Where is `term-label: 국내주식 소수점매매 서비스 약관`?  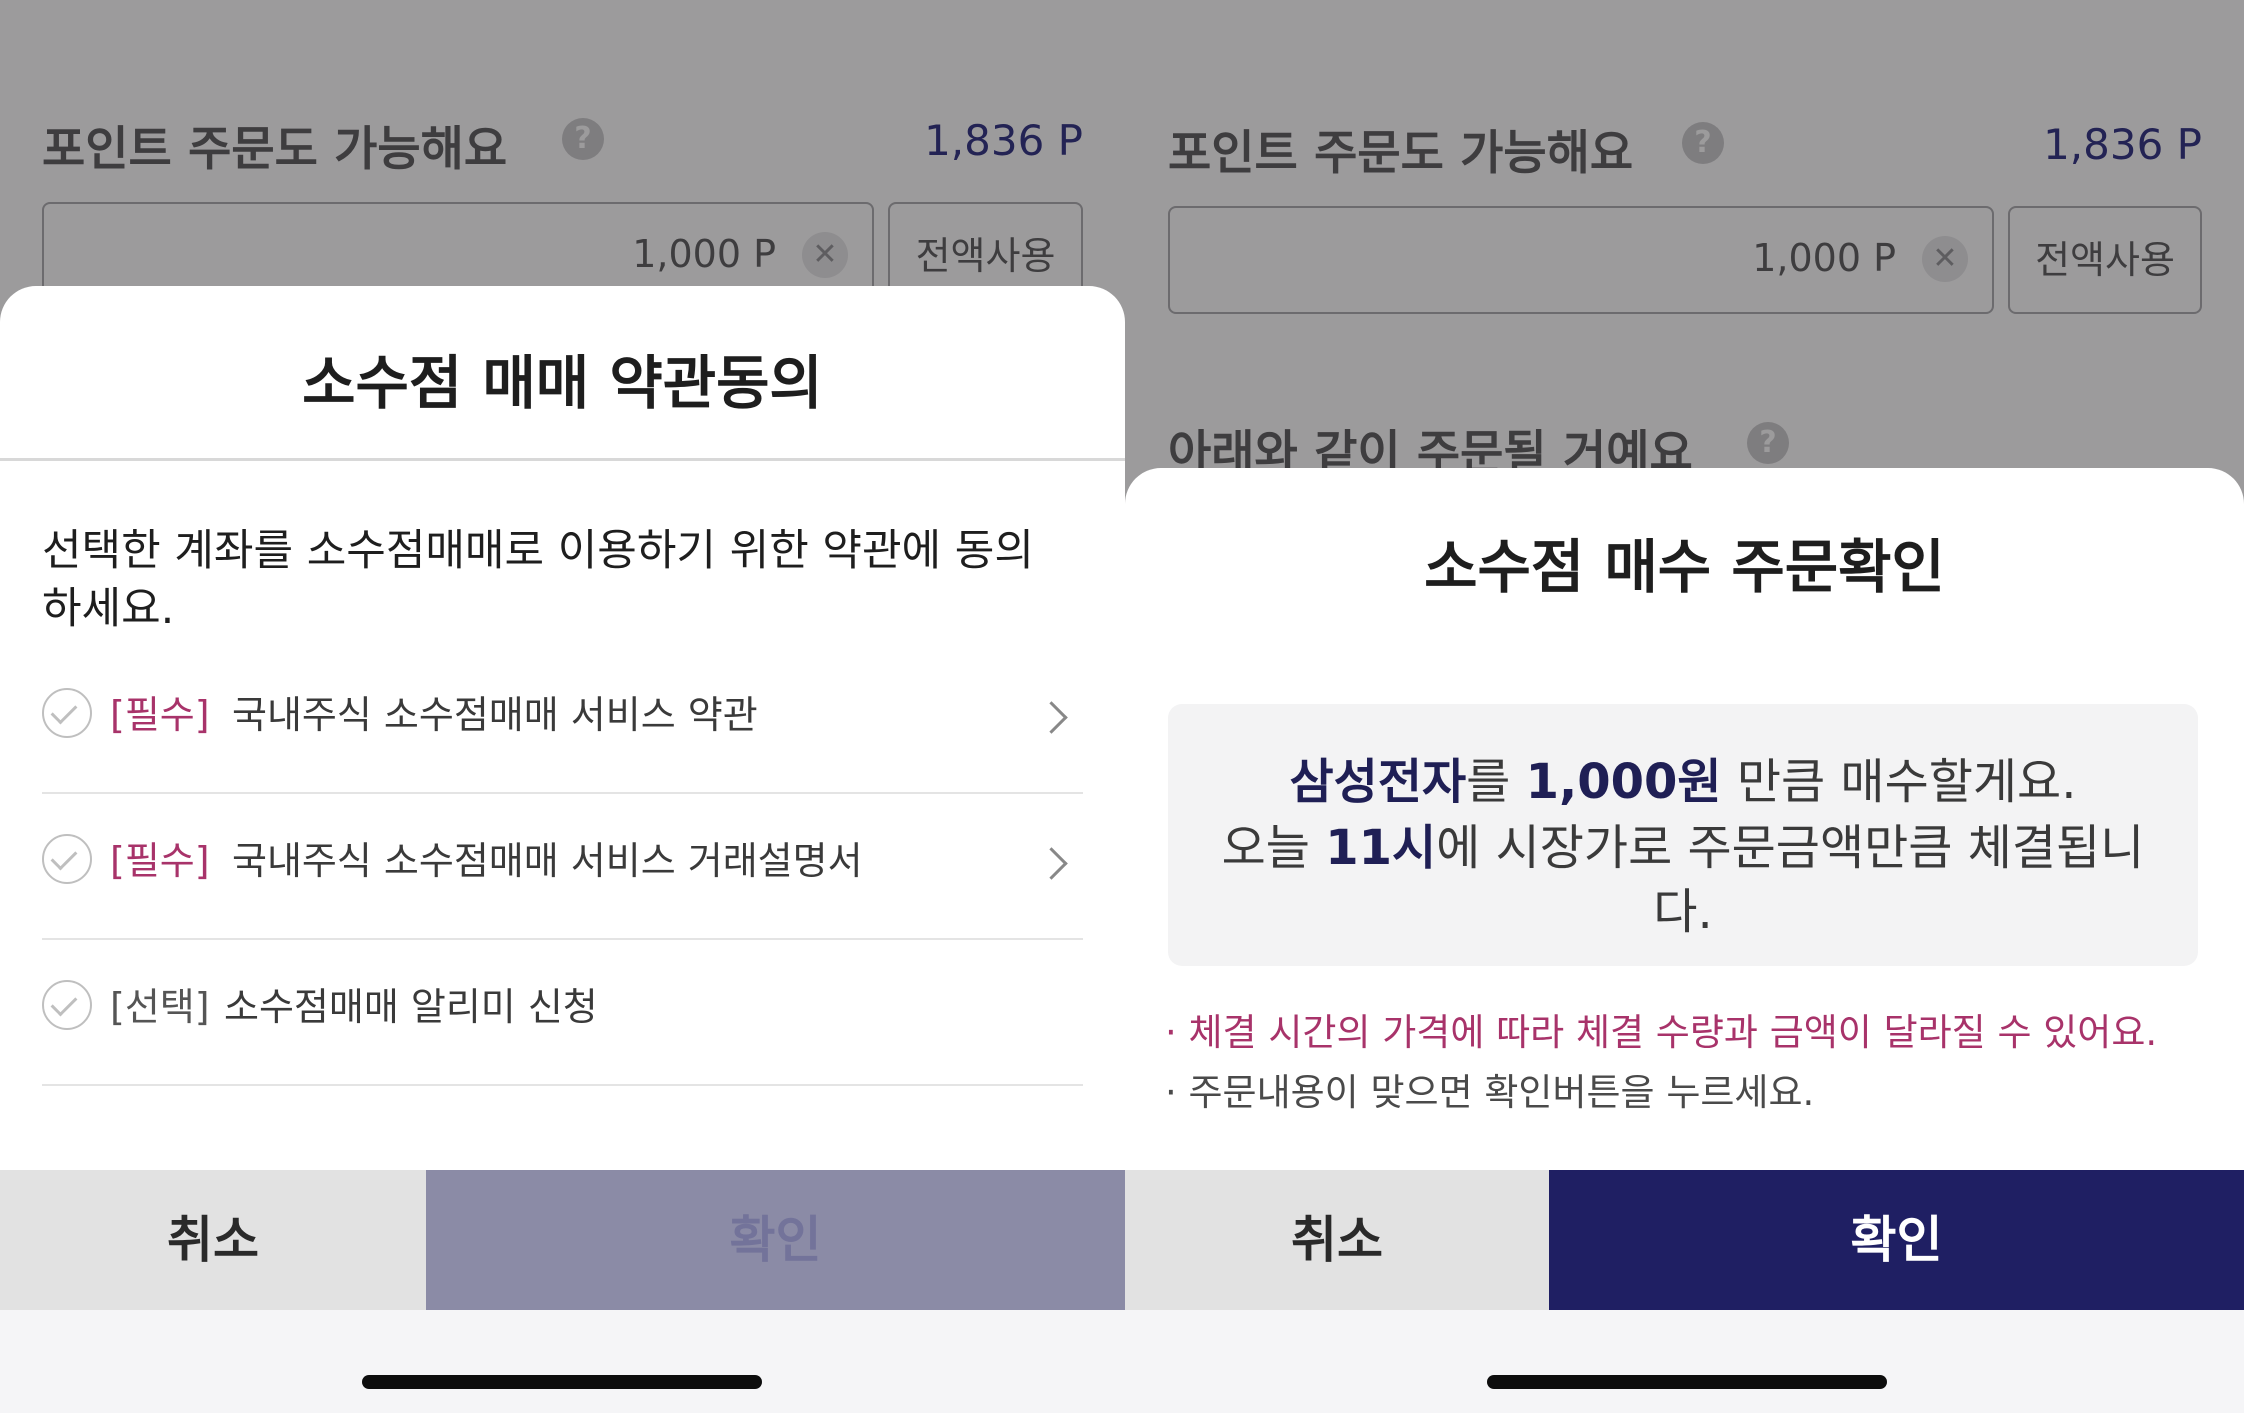
term-label: 국내주식 소수점매매 서비스 약관 is located at coordinates (495, 715).